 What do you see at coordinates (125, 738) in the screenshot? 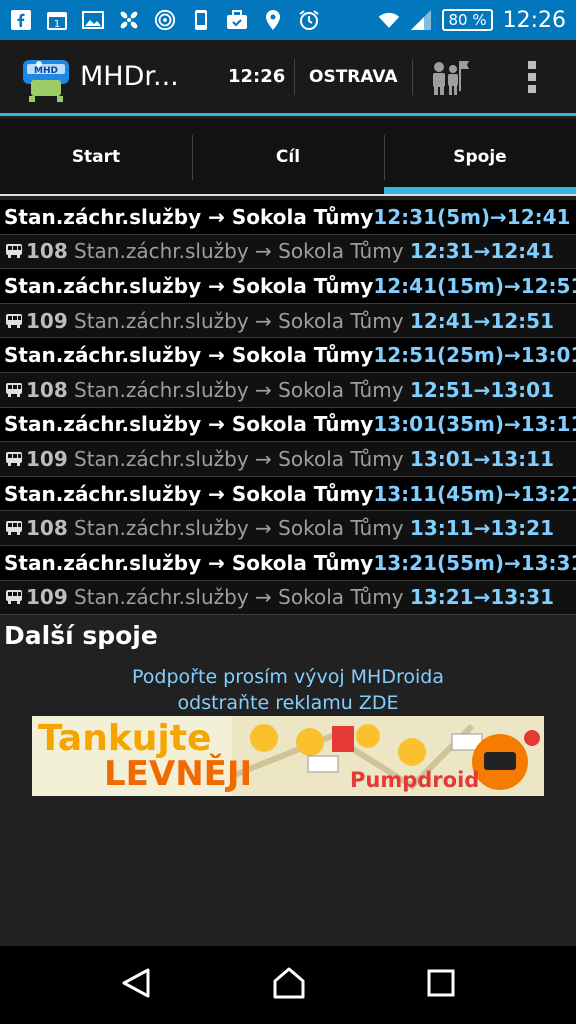
I see `ad-headline-1: Tankujte` at bounding box center [125, 738].